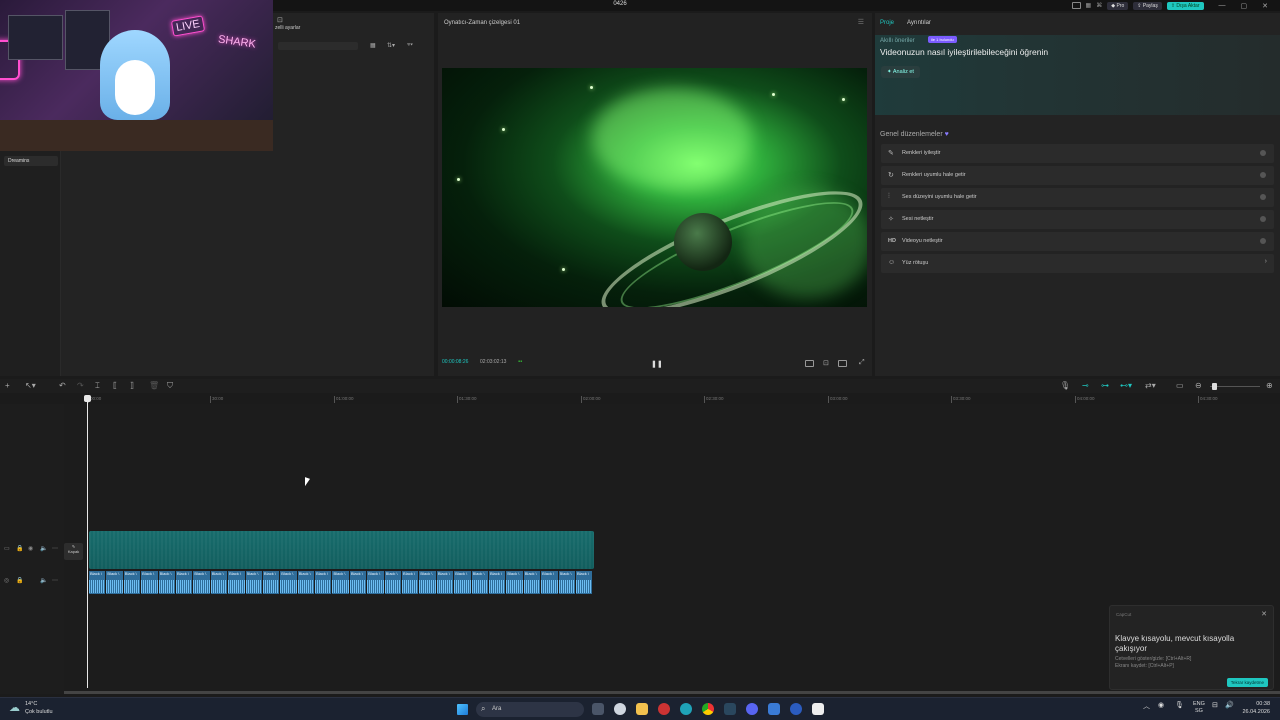  What do you see at coordinates (1180, 385) in the screenshot?
I see `caption-icon: ▭` at bounding box center [1180, 385].